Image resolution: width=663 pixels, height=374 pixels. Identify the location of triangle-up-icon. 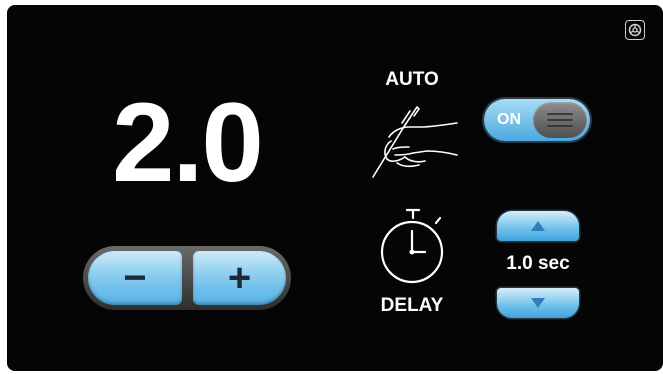
(538, 226).